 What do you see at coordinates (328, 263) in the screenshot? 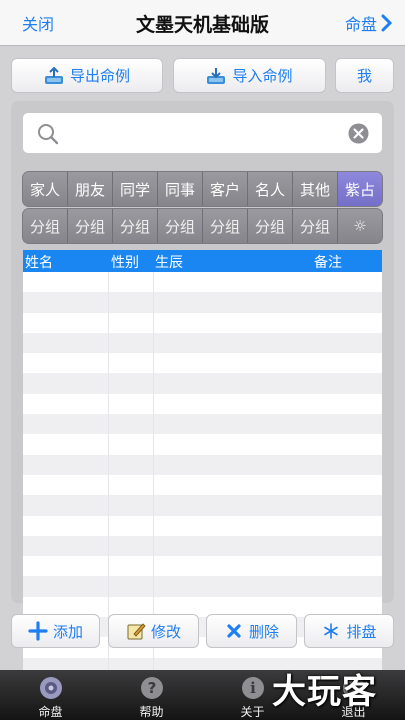
I see `header-notes: 备注` at bounding box center [328, 263].